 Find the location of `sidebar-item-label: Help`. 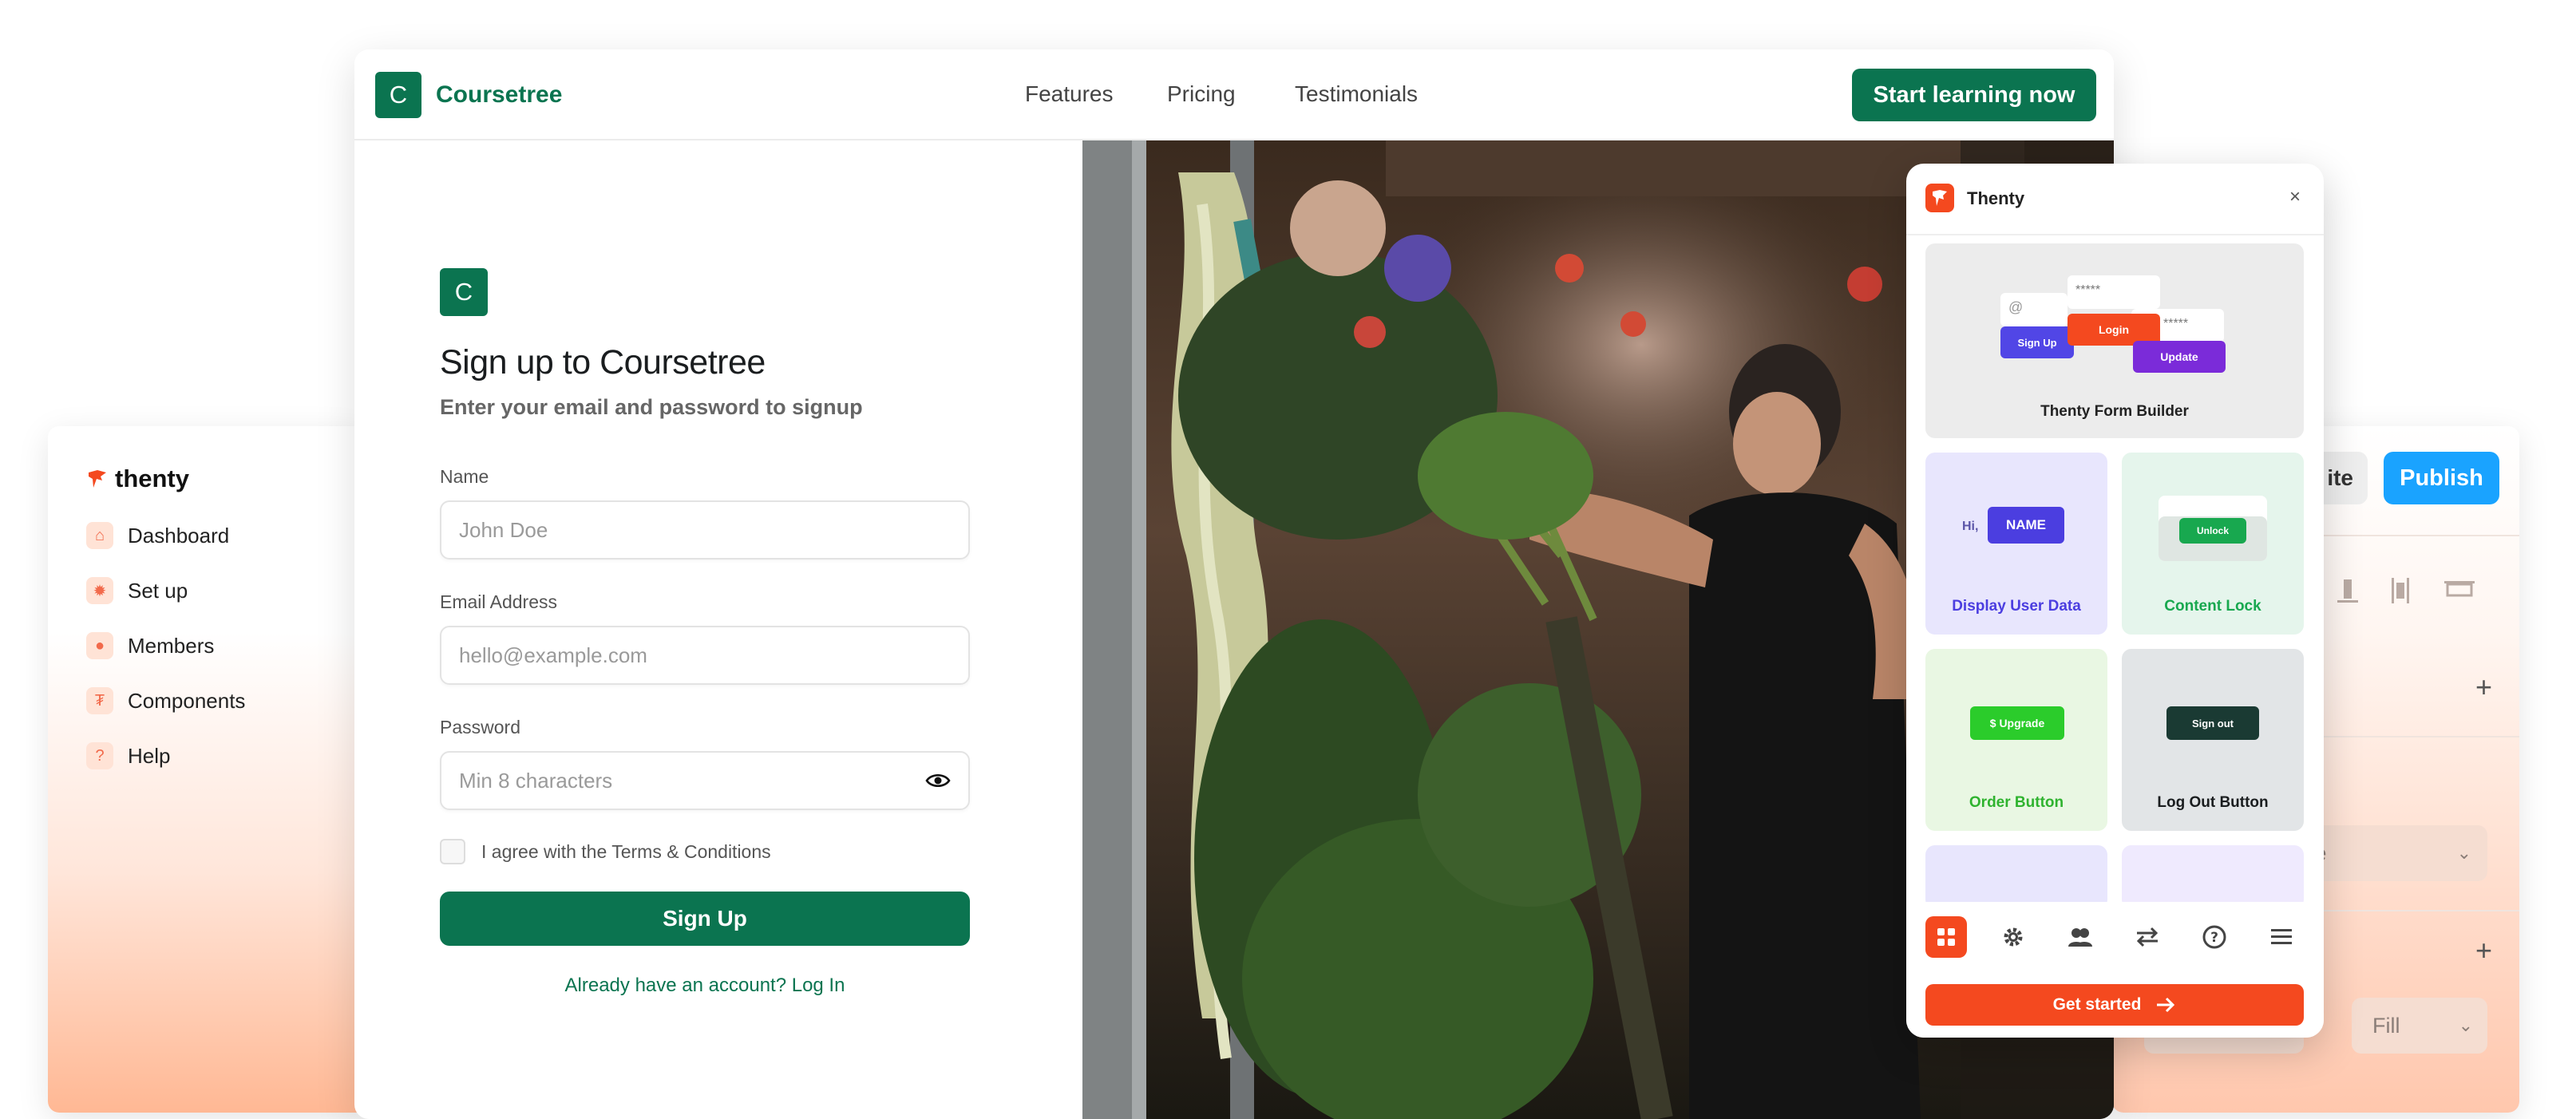

sidebar-item-label: Help is located at coordinates (149, 755).